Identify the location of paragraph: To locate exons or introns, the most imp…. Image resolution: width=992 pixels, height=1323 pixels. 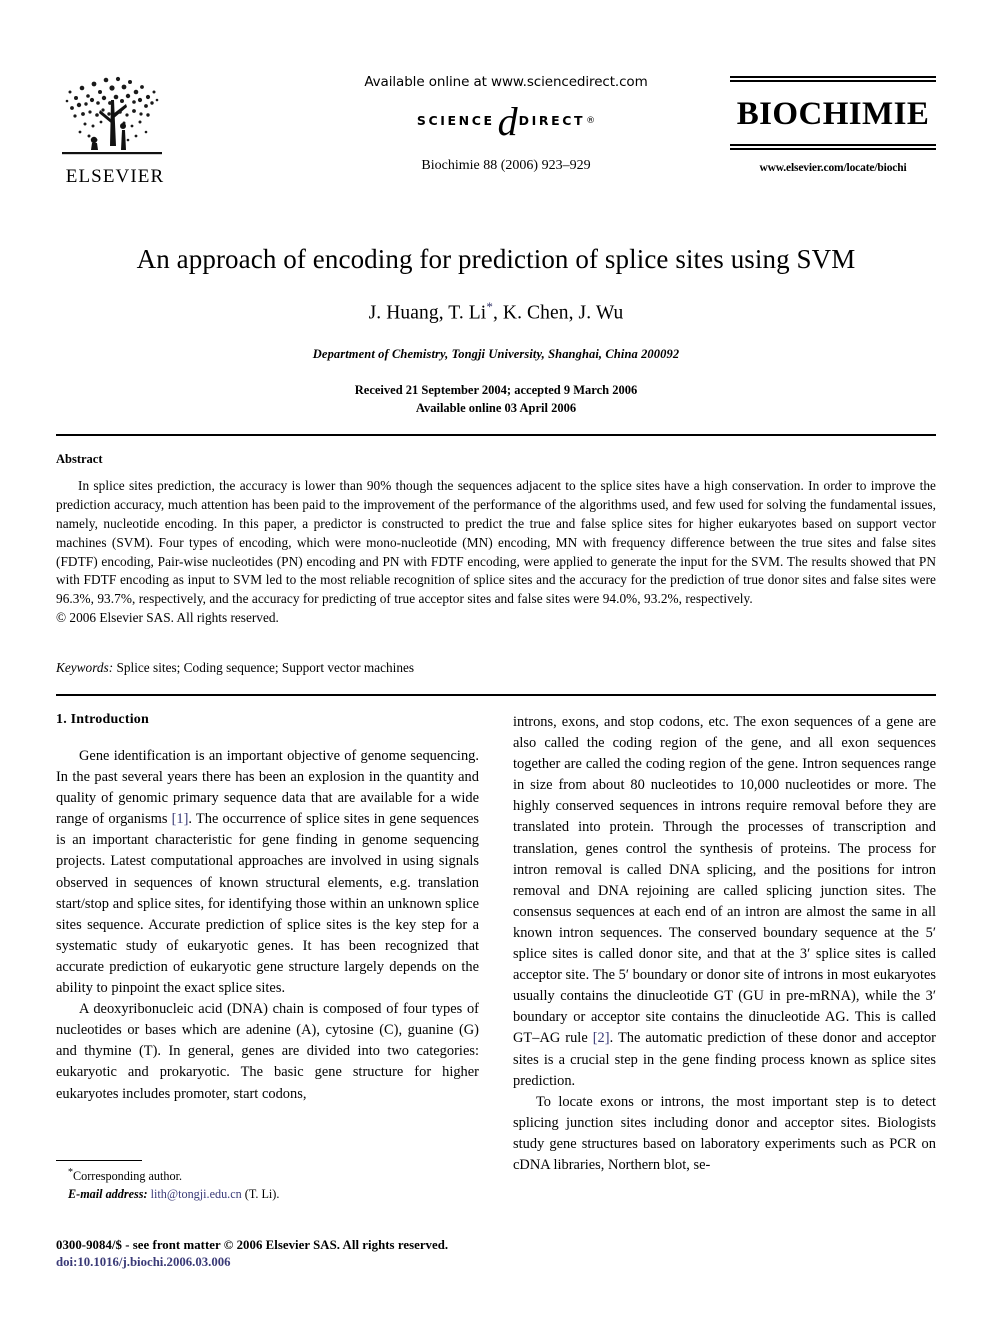
(724, 1133).